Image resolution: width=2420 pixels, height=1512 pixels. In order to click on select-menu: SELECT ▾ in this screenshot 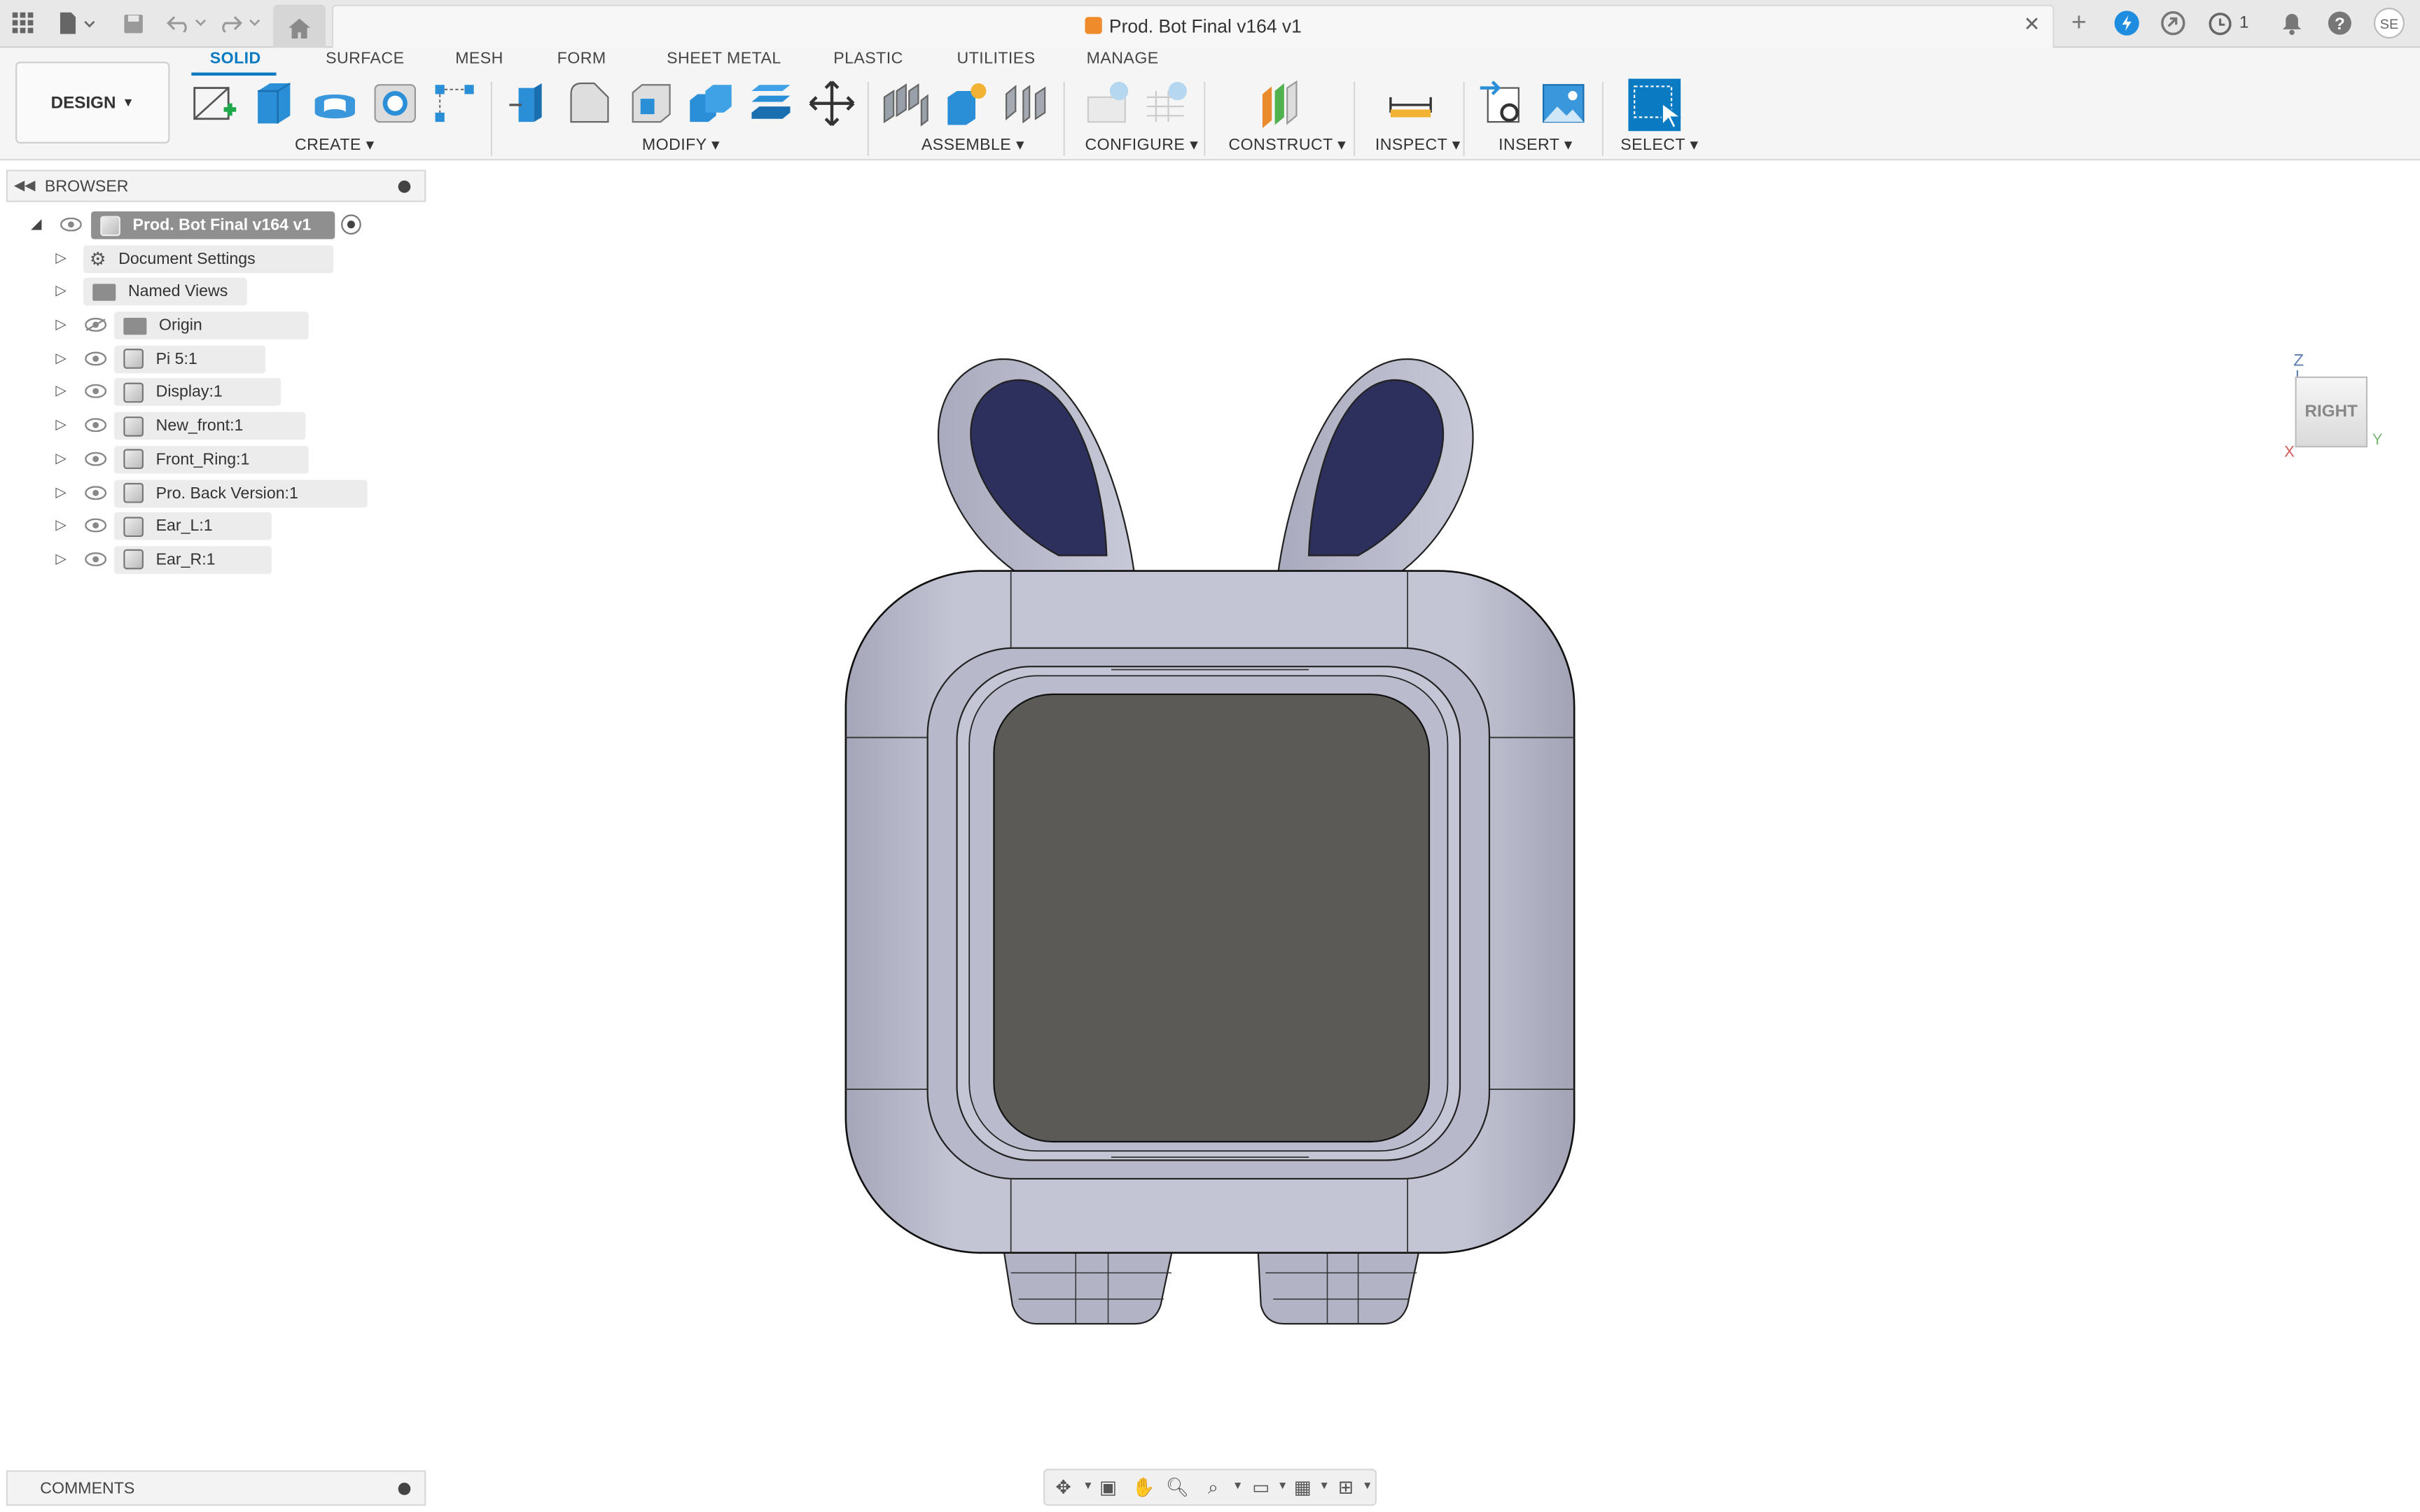, I will do `click(1659, 145)`.